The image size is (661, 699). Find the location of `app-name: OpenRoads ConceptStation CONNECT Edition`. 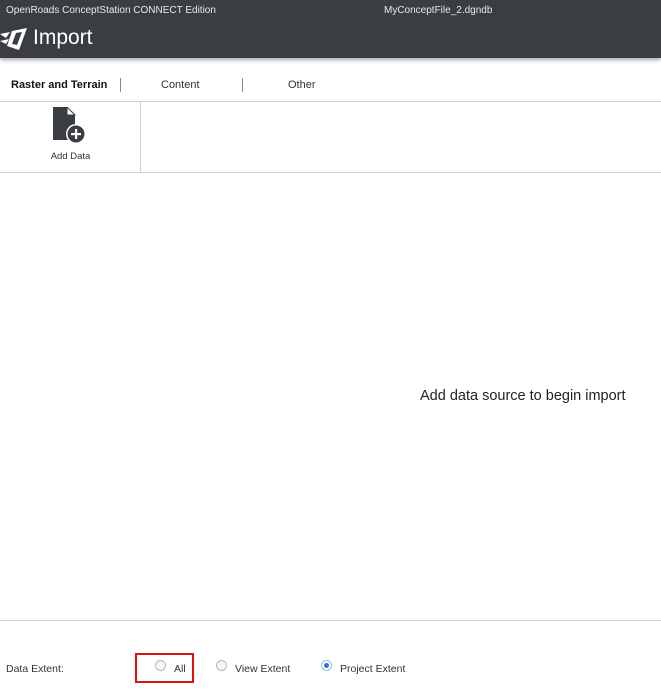

app-name: OpenRoads ConceptStation CONNECT Edition is located at coordinates (111, 10).